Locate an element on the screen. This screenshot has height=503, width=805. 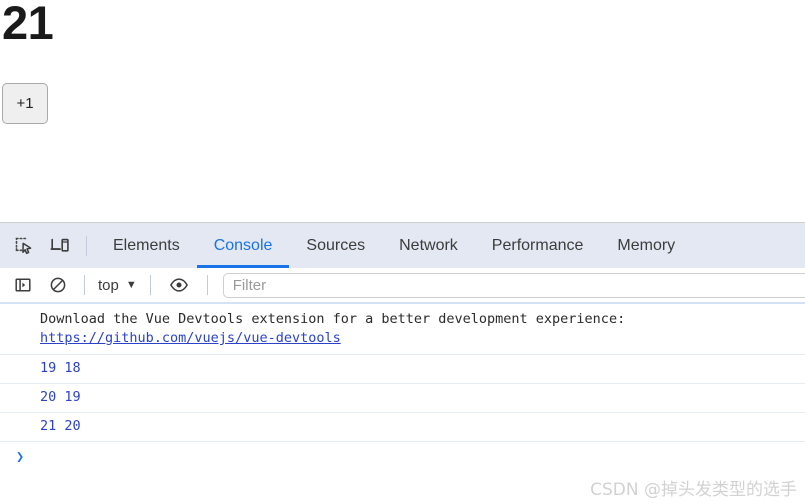
tab-label: Console is located at coordinates (243, 245).